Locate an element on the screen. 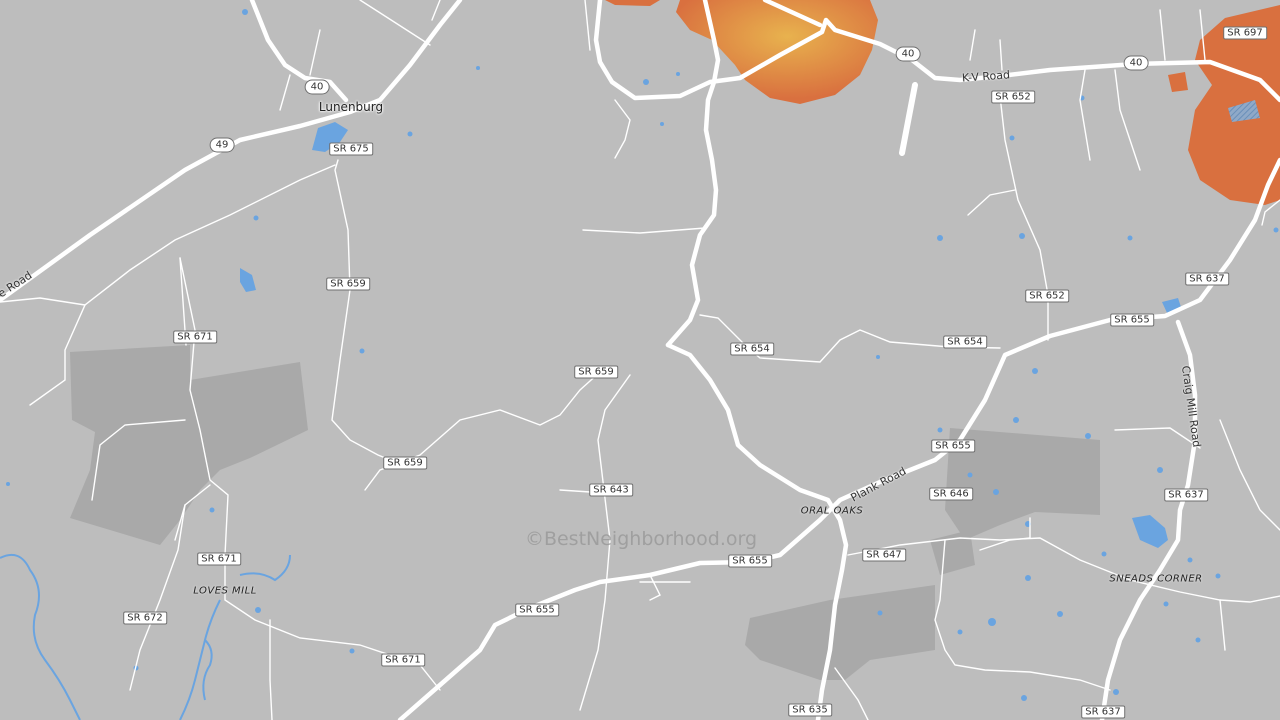  route-label-sr635: SR 635 is located at coordinates (810, 710).